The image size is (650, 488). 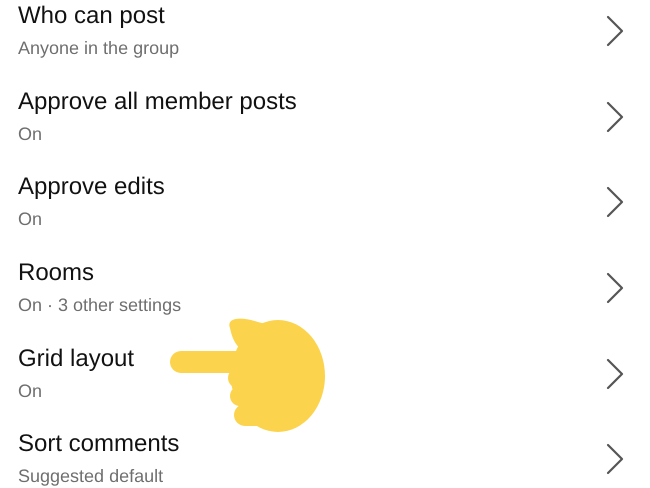 What do you see at coordinates (91, 476) in the screenshot?
I see `setting-value: Suggested default` at bounding box center [91, 476].